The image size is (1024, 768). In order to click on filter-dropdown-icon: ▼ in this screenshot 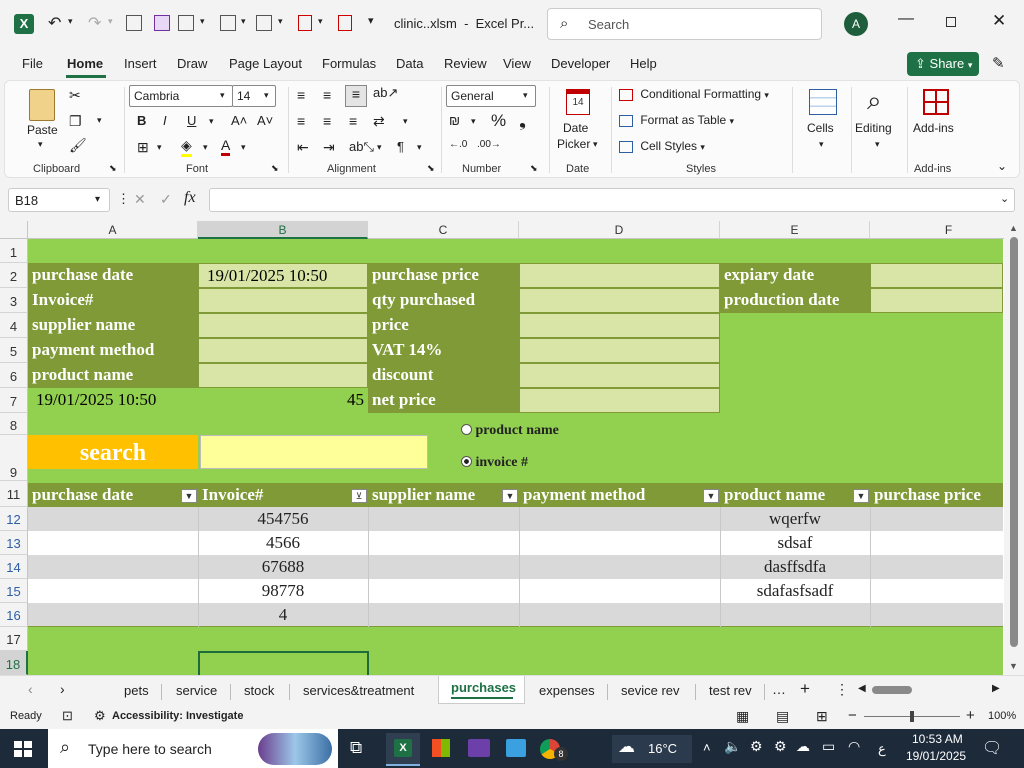, I will do `click(189, 496)`.